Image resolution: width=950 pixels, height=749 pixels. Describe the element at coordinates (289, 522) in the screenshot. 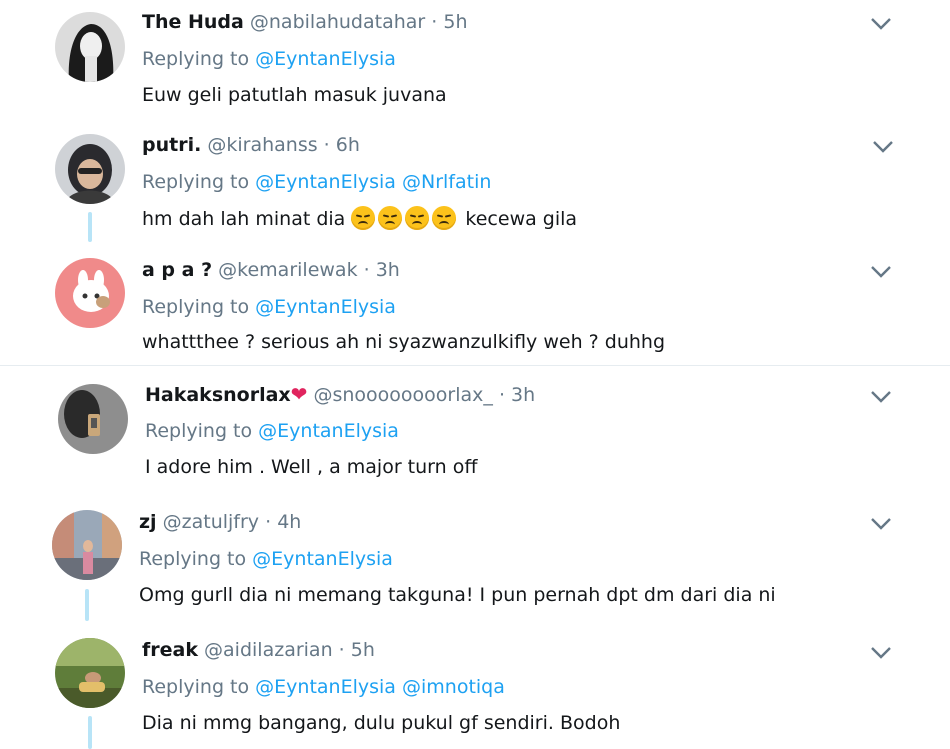

I see `timestamp: 4h` at that location.